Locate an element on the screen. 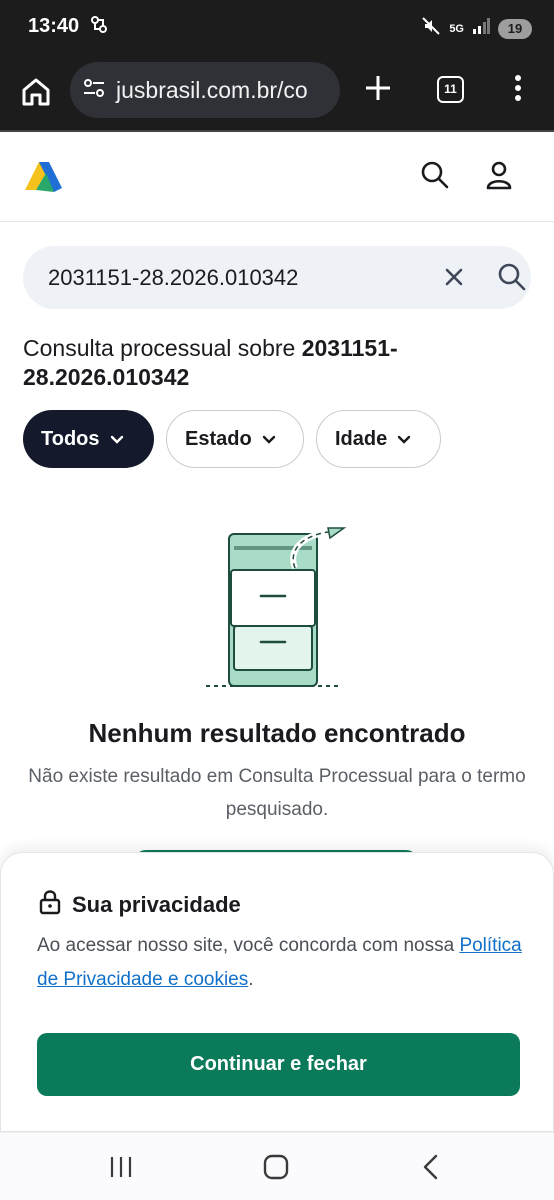  system-nav-bar is located at coordinates (277, 1166).